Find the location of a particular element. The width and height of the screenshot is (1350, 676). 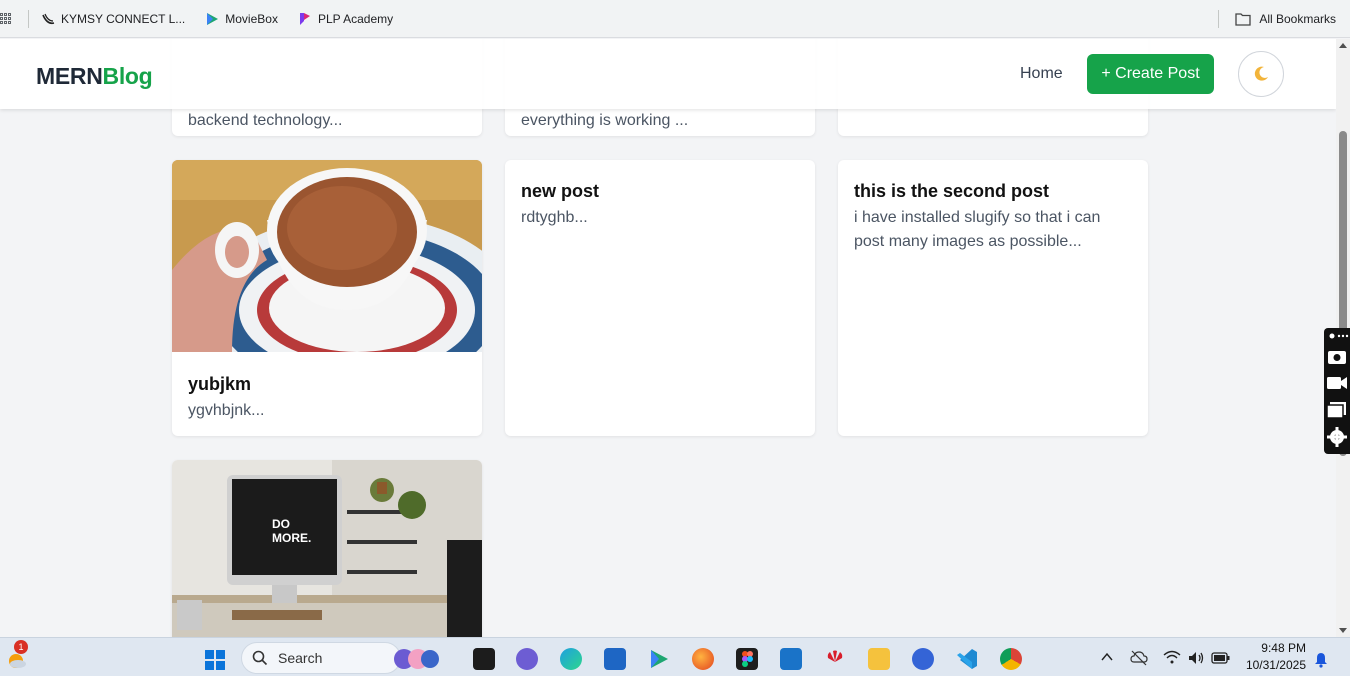

bookmark-label: MovieBox is located at coordinates (251, 18).